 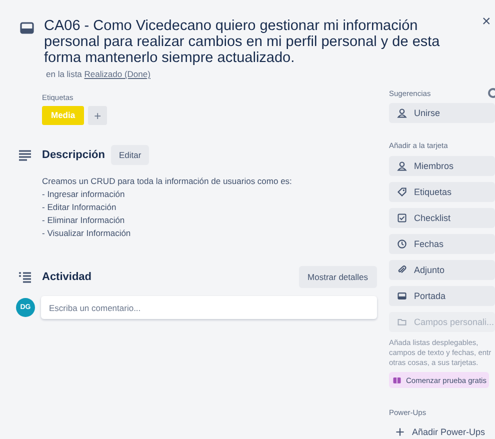 I want to click on sidebar-button: Checklist, so click(x=442, y=218).